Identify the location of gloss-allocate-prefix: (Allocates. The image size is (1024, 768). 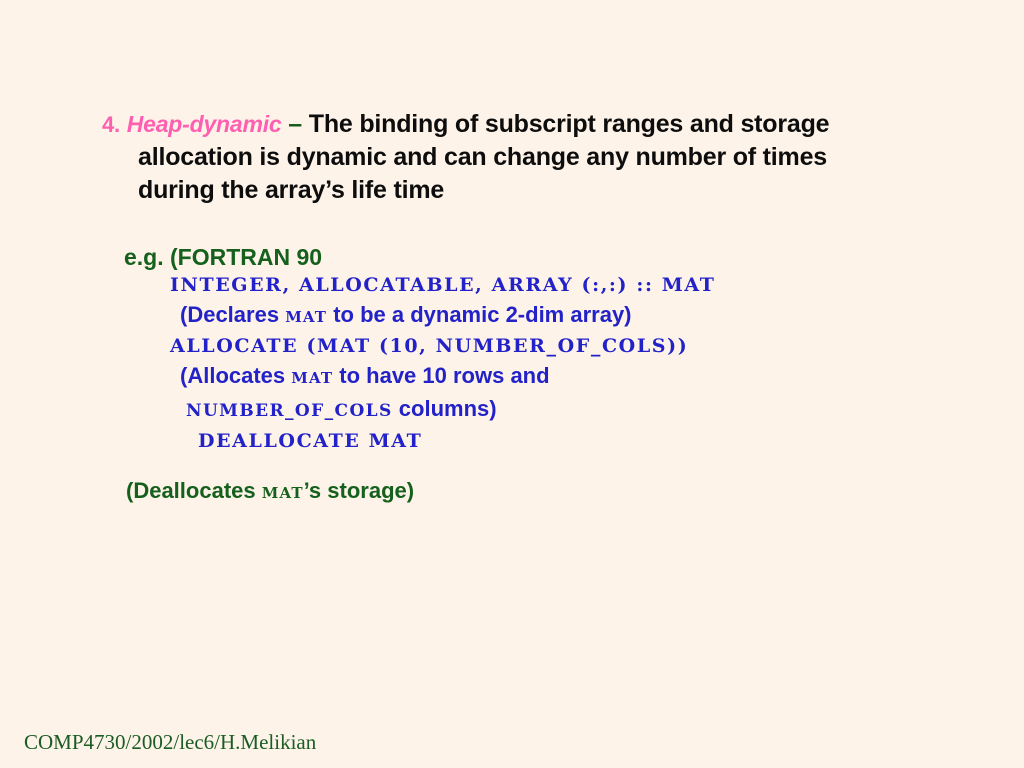
(236, 375).